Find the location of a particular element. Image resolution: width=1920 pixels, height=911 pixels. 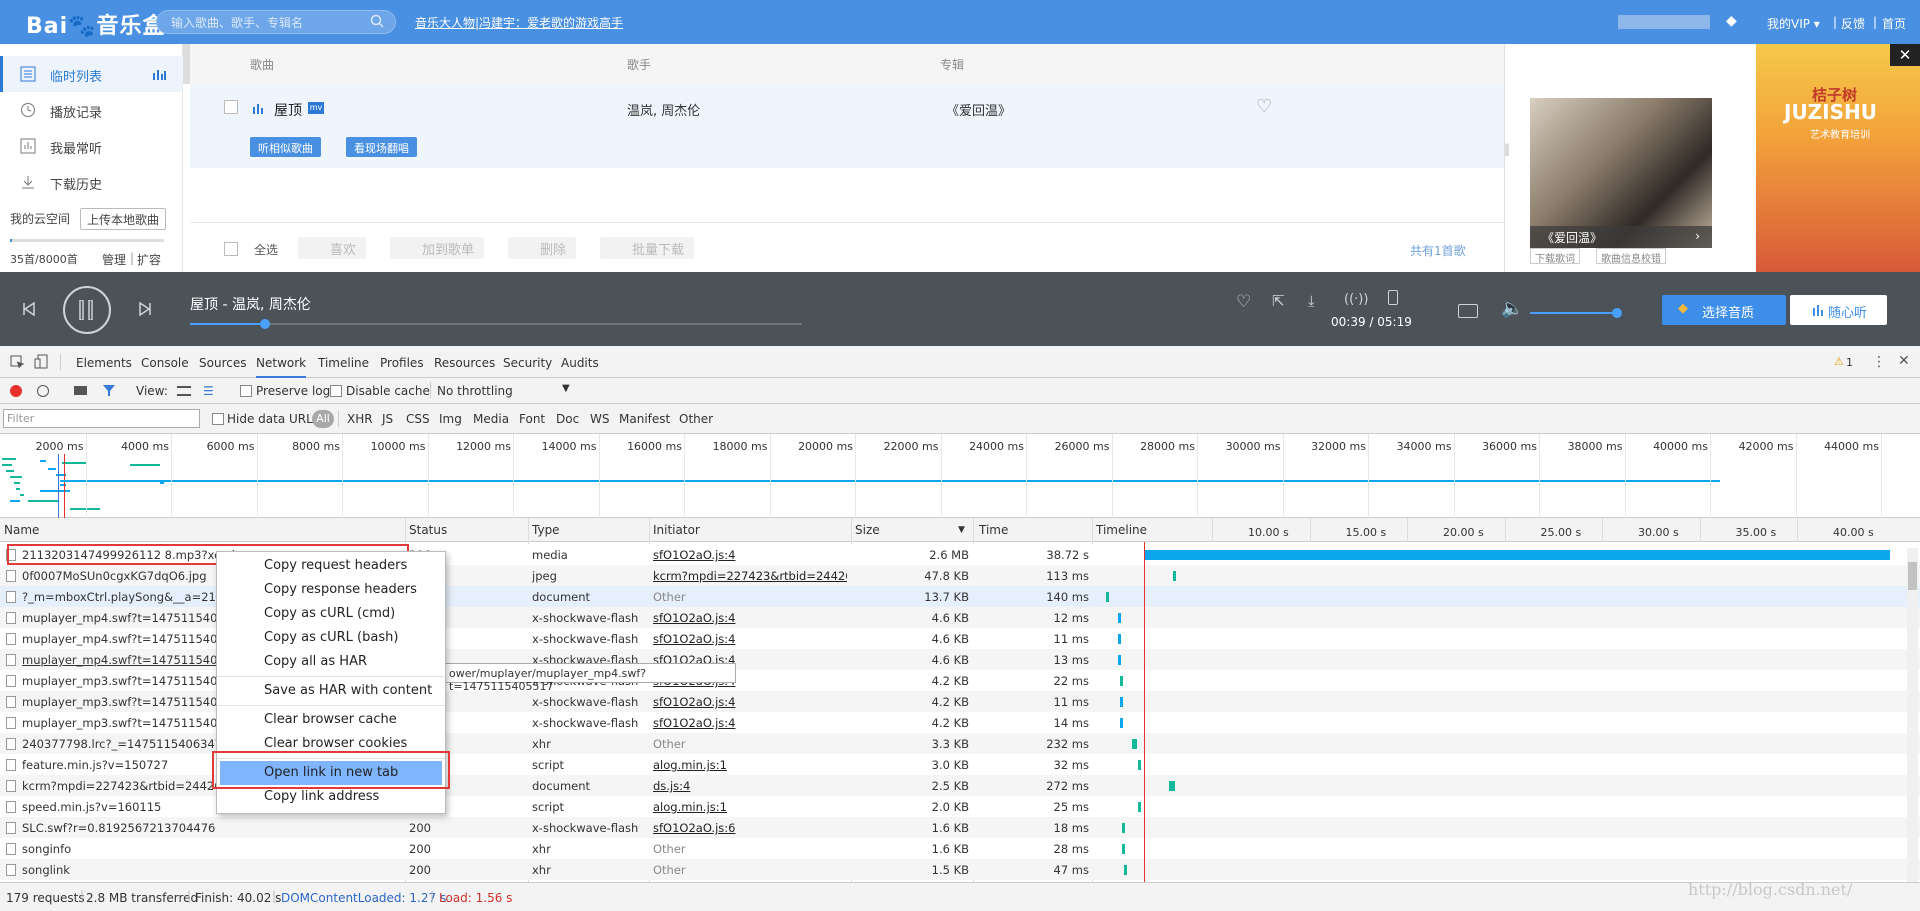

like-heart-icon: ♡ is located at coordinates (1243, 302).